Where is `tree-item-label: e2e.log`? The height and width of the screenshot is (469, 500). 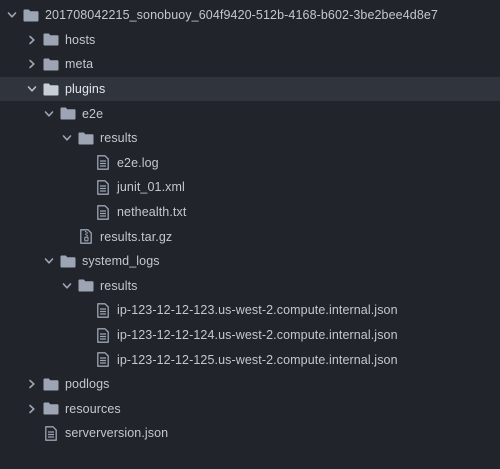
tree-item-label: e2e.log is located at coordinates (138, 162).